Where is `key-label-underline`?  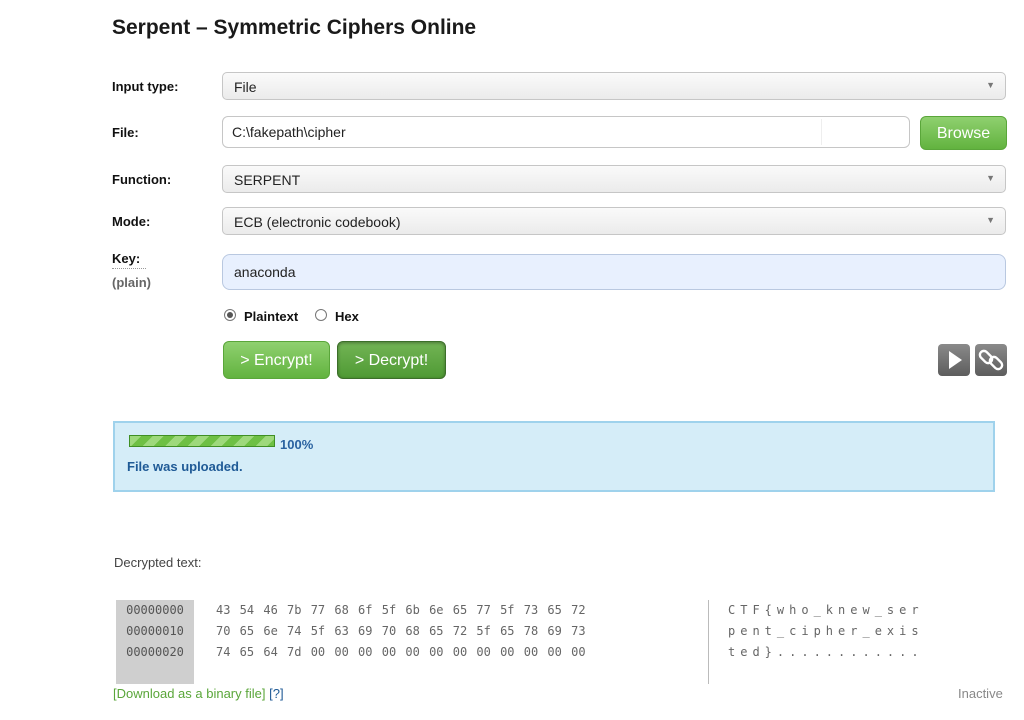 key-label-underline is located at coordinates (129, 268).